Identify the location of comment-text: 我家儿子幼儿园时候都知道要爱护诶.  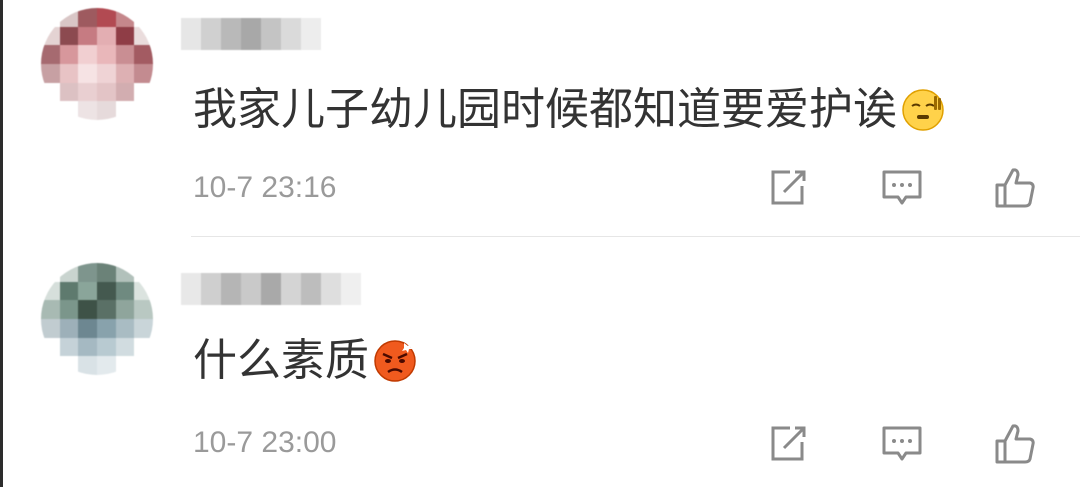
(569, 110).